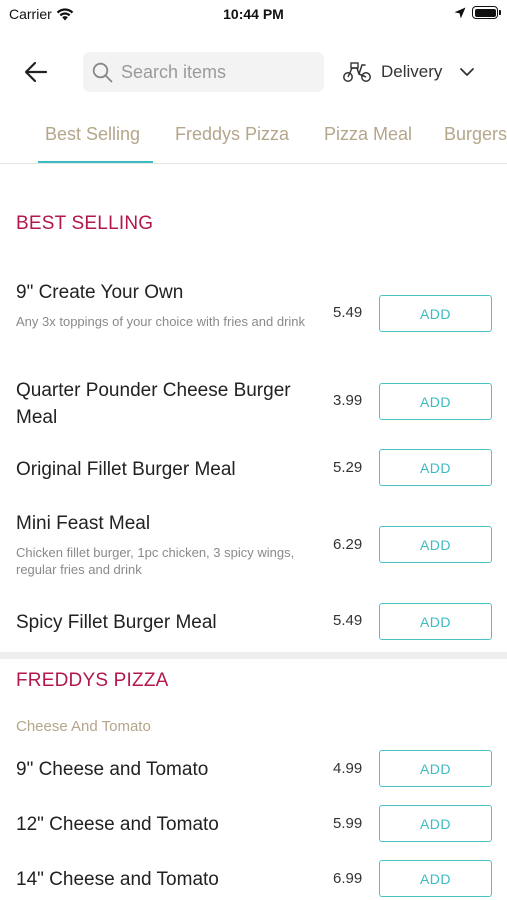  What do you see at coordinates (126, 469) in the screenshot?
I see `item-name: Original Fillet Burger Meal` at bounding box center [126, 469].